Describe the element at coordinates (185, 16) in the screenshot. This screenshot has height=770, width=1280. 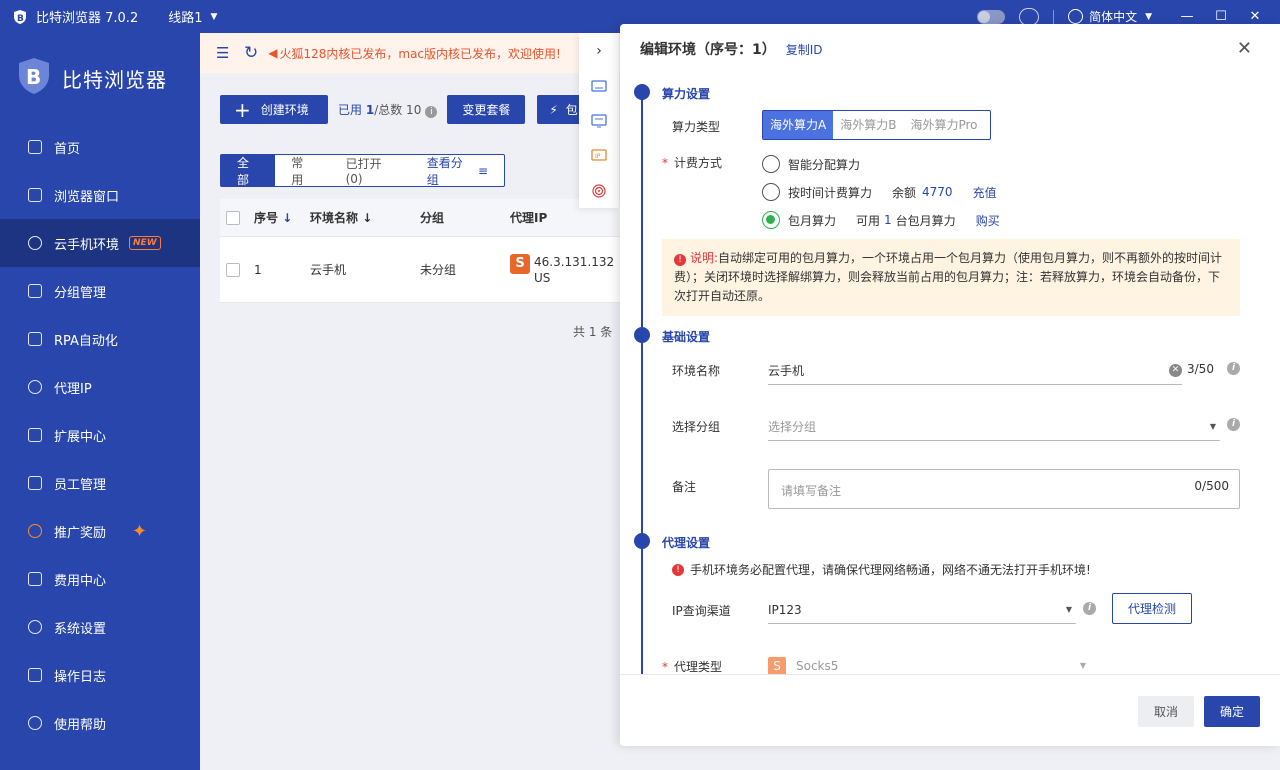
I see `route-selector: 线路1` at that location.